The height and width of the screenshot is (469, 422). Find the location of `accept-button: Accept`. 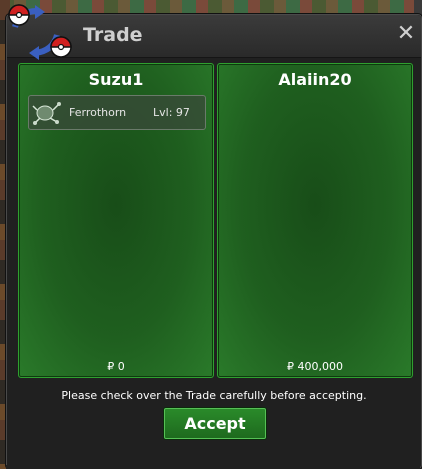

accept-button: Accept is located at coordinates (215, 423).